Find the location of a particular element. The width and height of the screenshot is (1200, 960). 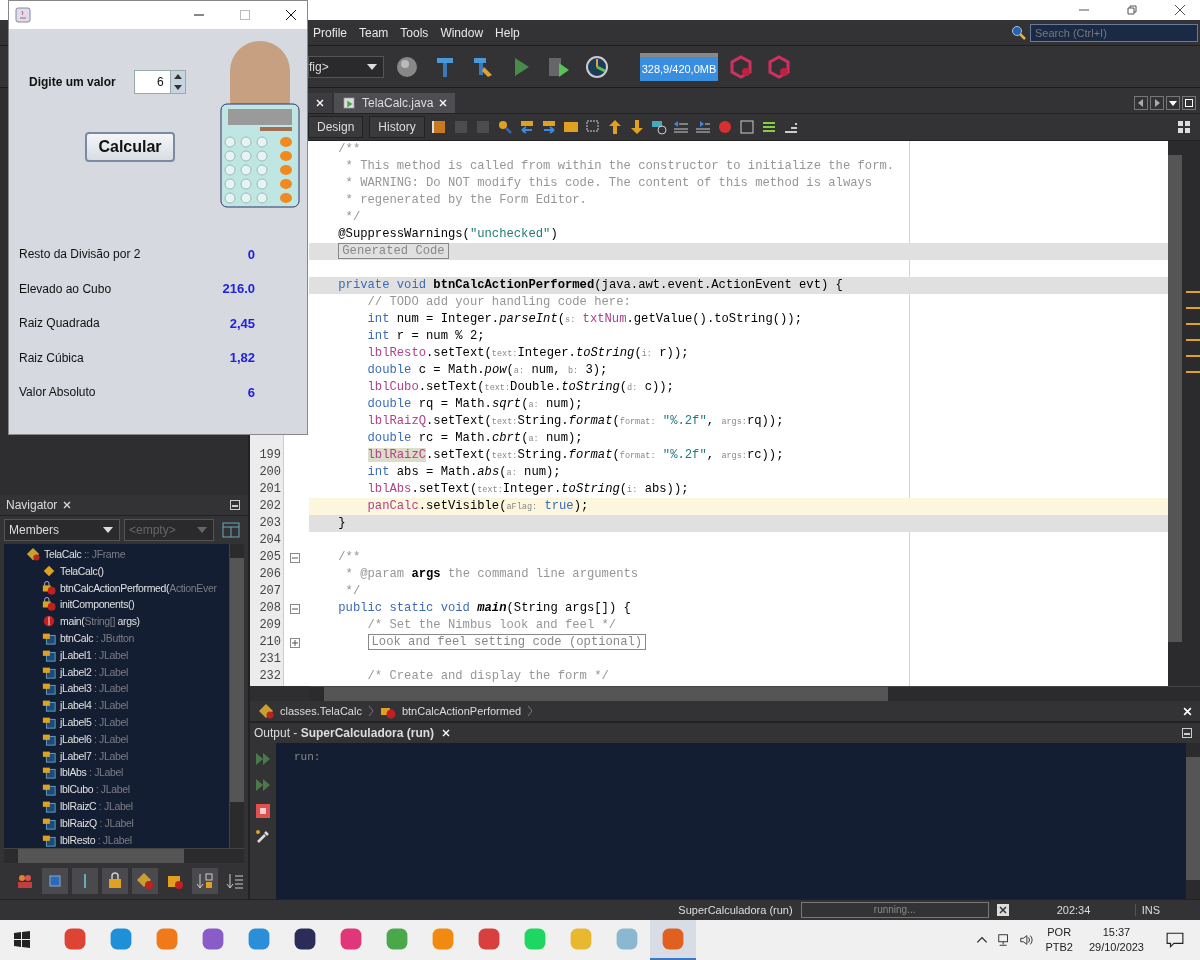

editor-tab is located at coordinates (320, 103).